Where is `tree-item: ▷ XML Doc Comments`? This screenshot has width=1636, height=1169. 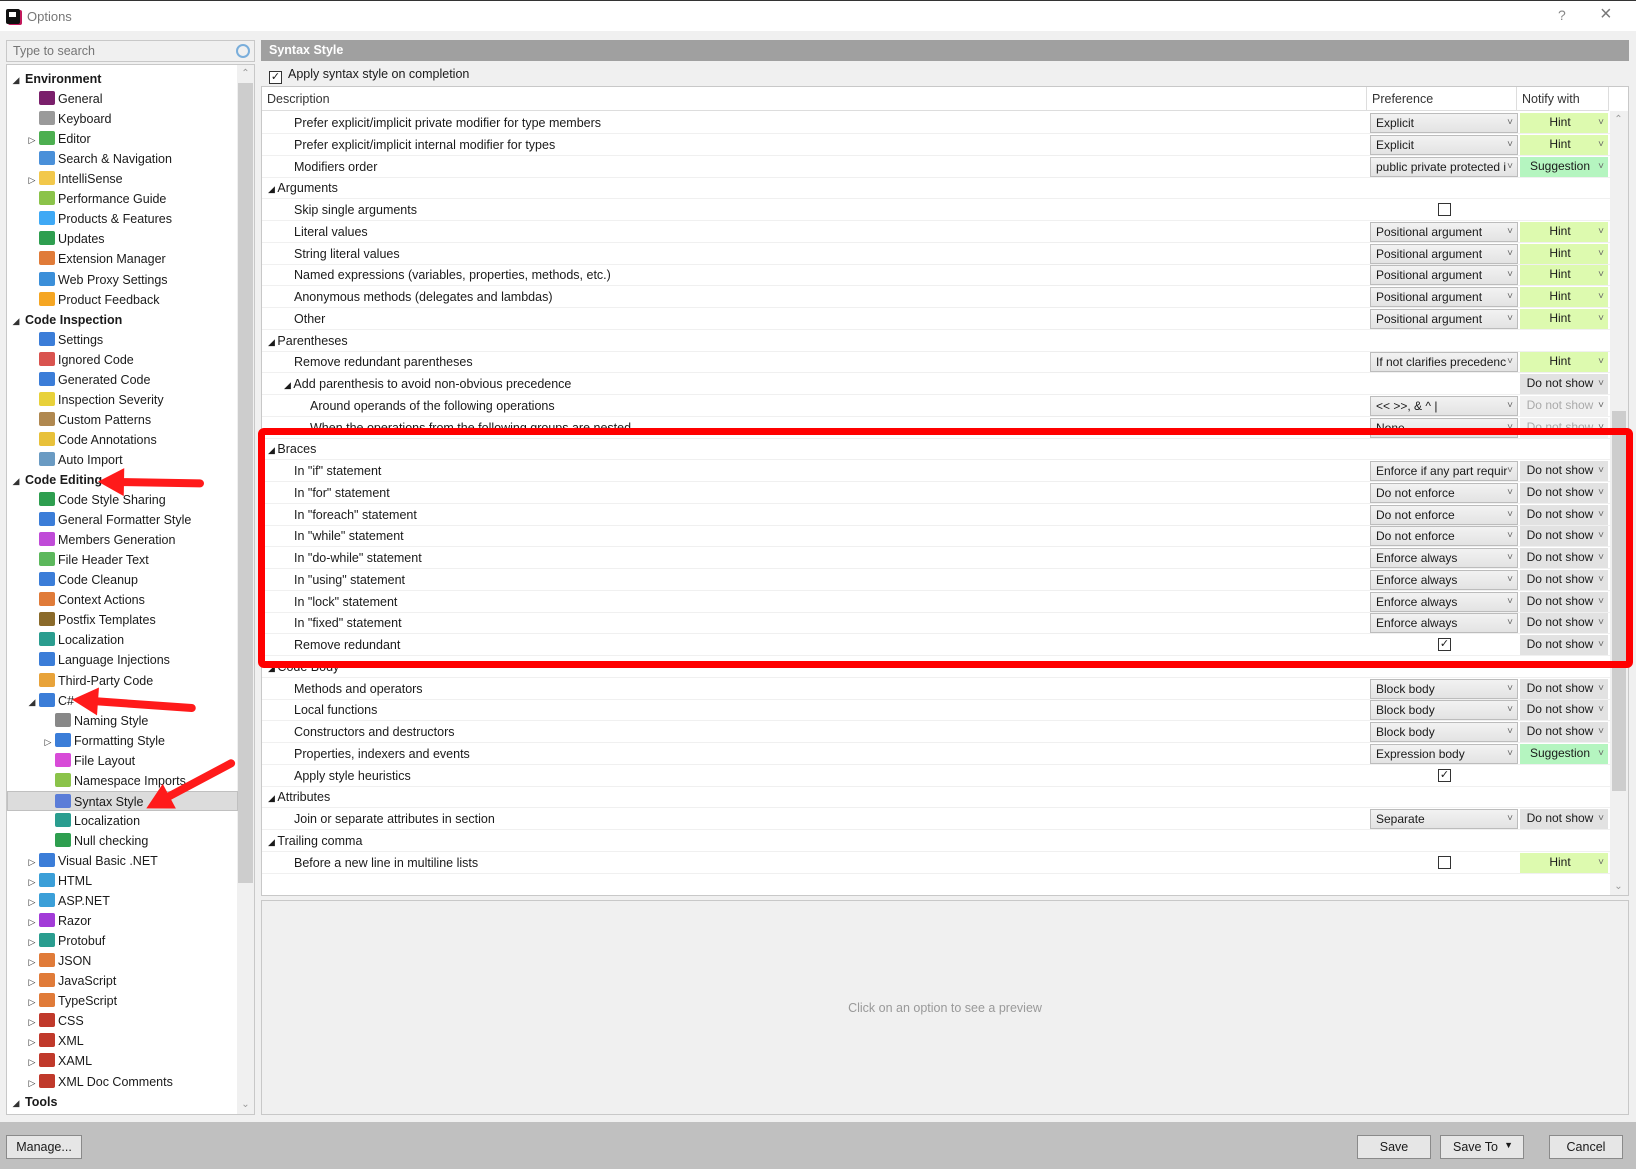 tree-item: ▷ XML Doc Comments is located at coordinates (99, 1082).